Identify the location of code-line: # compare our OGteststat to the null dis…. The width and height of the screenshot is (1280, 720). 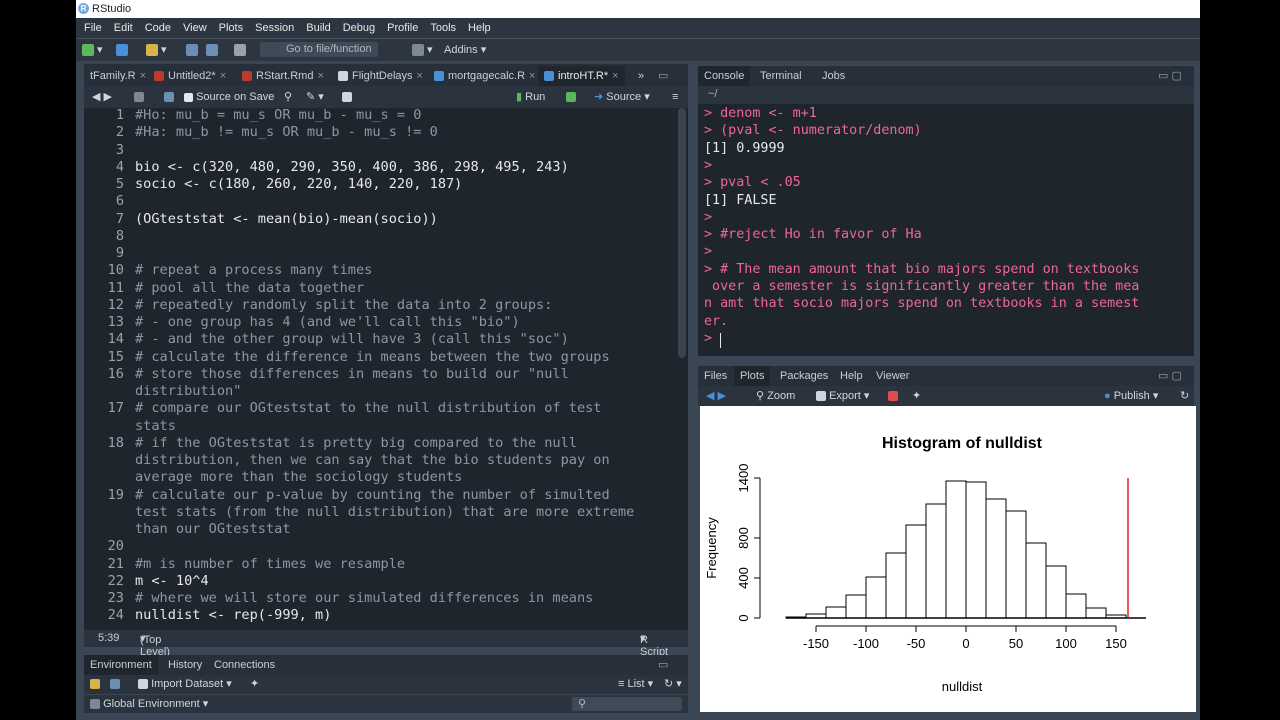
(368, 408).